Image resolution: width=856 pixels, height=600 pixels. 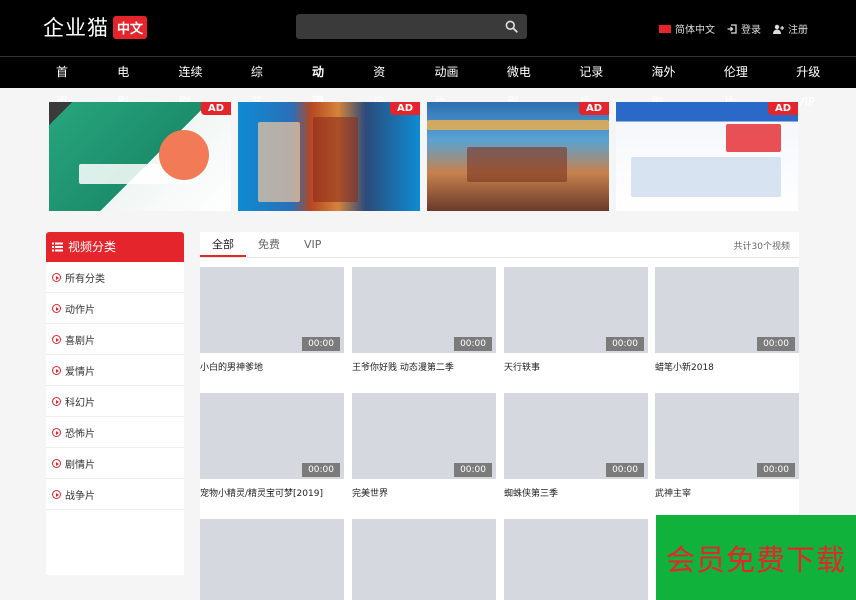 What do you see at coordinates (67, 83) in the screenshot?
I see `nav-item-home: 首页` at bounding box center [67, 83].